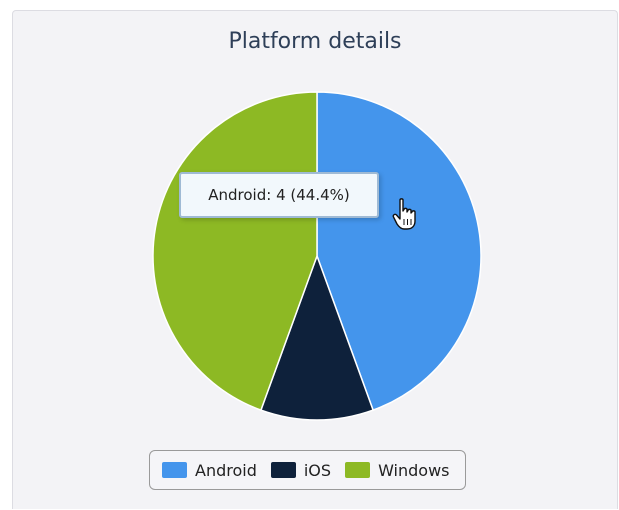 The height and width of the screenshot is (510, 619). I want to click on legend-label: Windows, so click(414, 470).